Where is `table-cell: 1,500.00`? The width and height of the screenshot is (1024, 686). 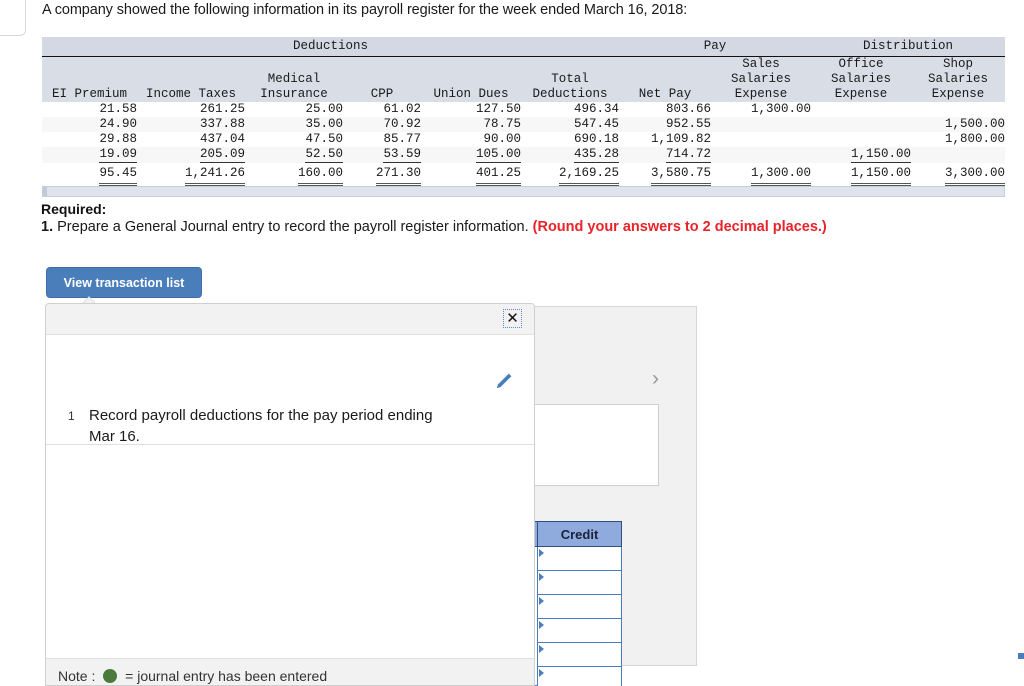
table-cell: 1,500.00 is located at coordinates (958, 124).